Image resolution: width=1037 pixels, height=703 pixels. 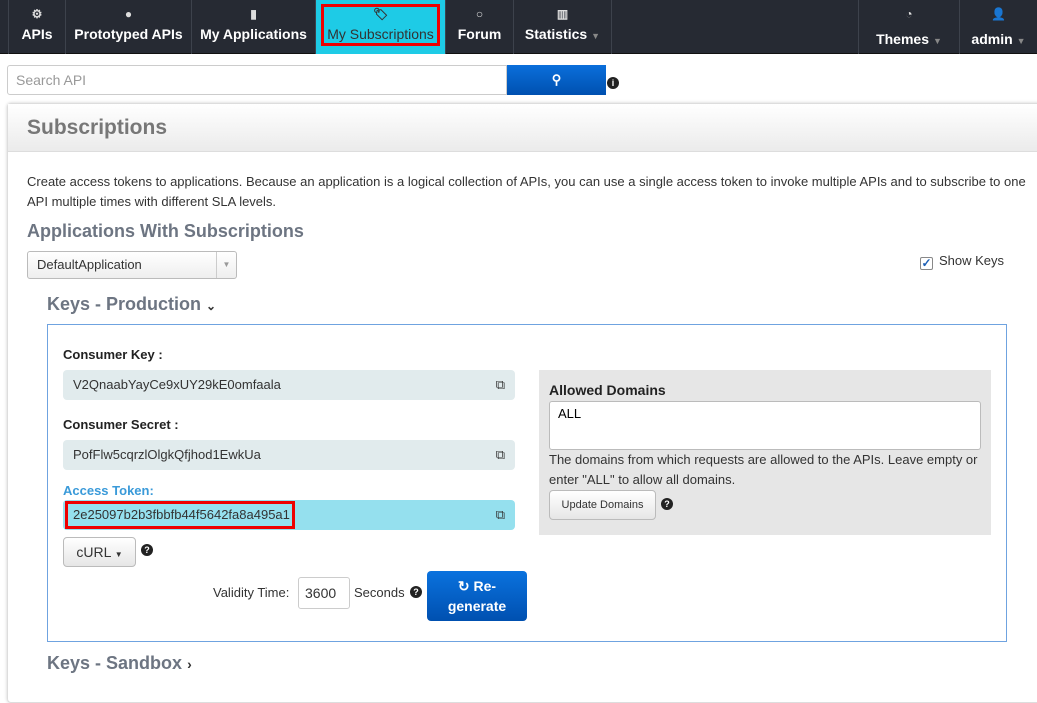 What do you see at coordinates (479, 14) in the screenshot?
I see `comment-icon: ○` at bounding box center [479, 14].